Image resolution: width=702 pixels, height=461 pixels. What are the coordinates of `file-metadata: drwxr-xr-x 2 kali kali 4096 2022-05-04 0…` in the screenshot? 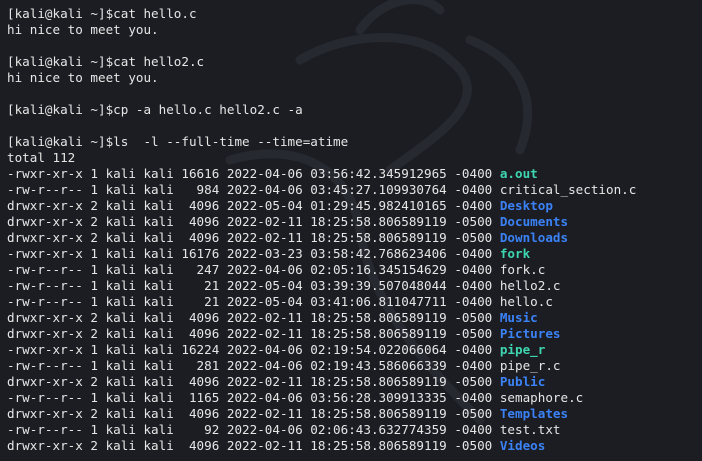 It's located at (253, 205).